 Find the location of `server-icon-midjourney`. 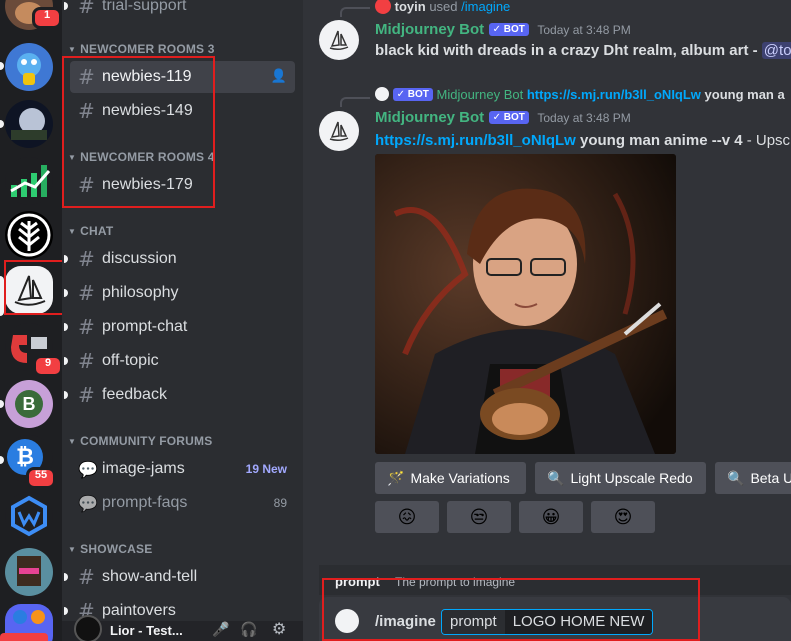

server-icon-midjourney is located at coordinates (29, 290).